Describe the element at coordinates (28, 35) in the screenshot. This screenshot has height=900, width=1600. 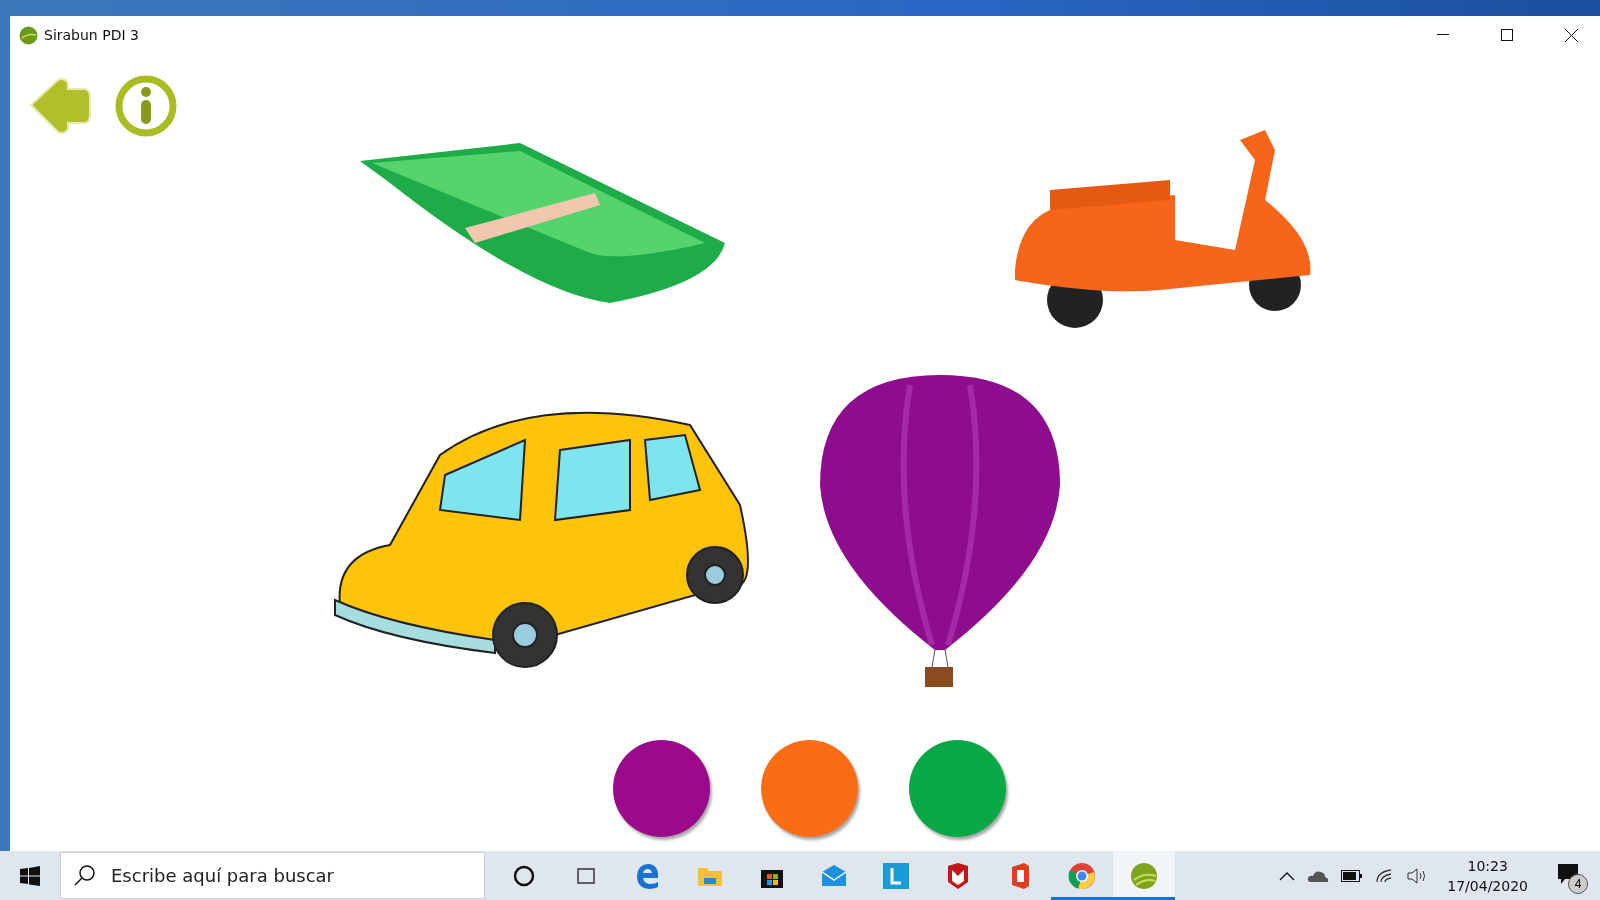
I see `app-logo` at that location.